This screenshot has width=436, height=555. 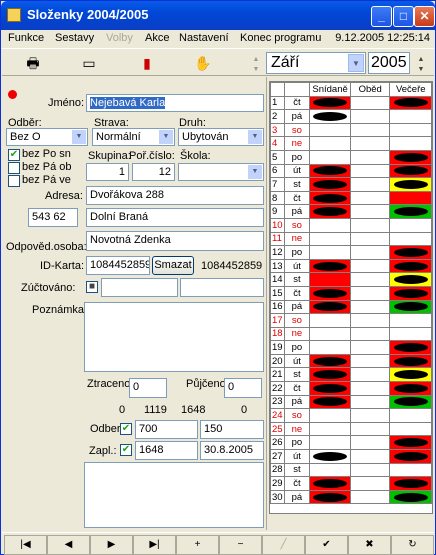 I want to click on city-input: Dolní Braná, so click(x=175, y=217).